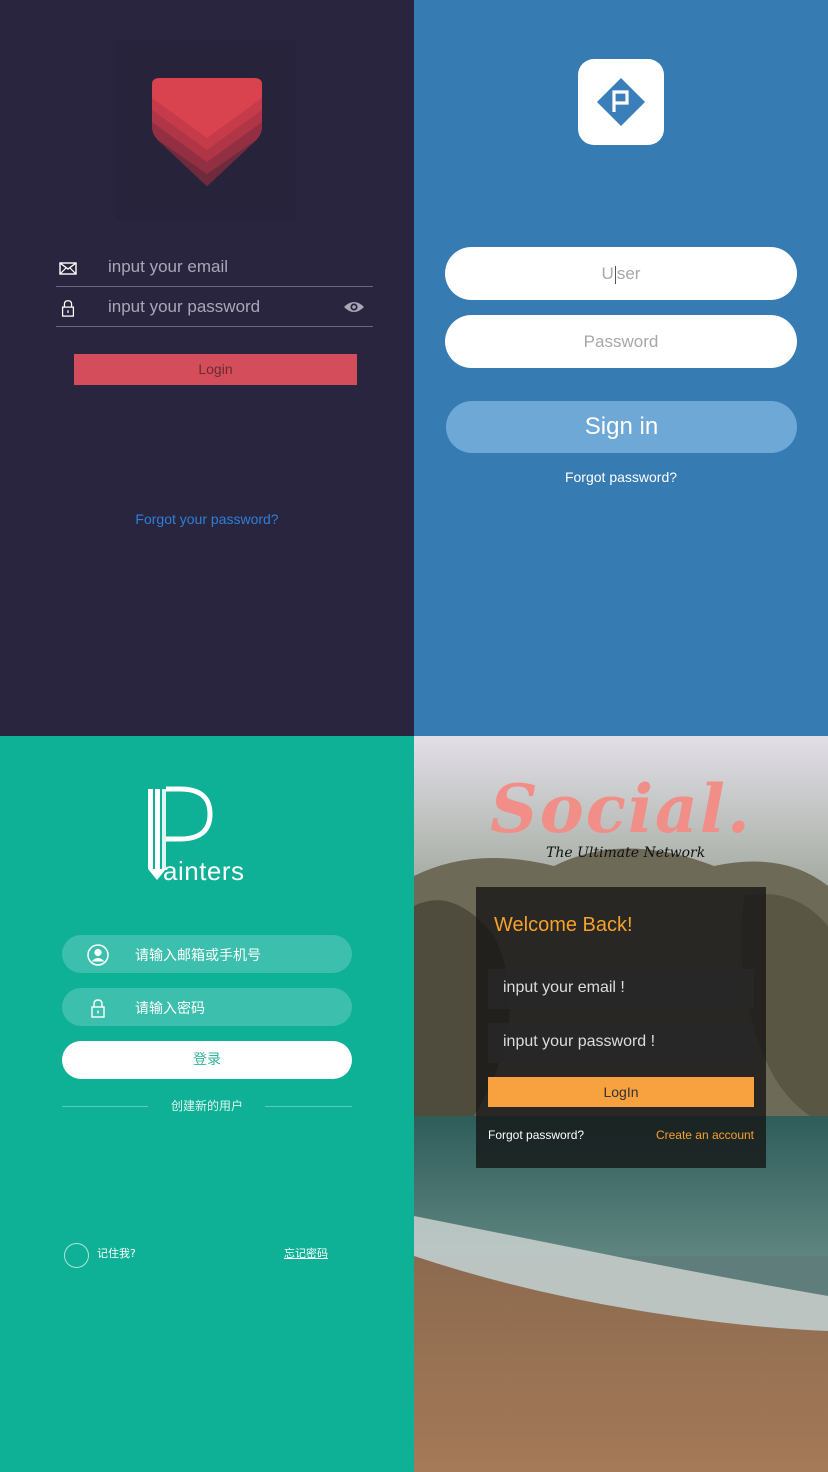 The width and height of the screenshot is (828, 1472). I want to click on eye-icon, so click(354, 307).